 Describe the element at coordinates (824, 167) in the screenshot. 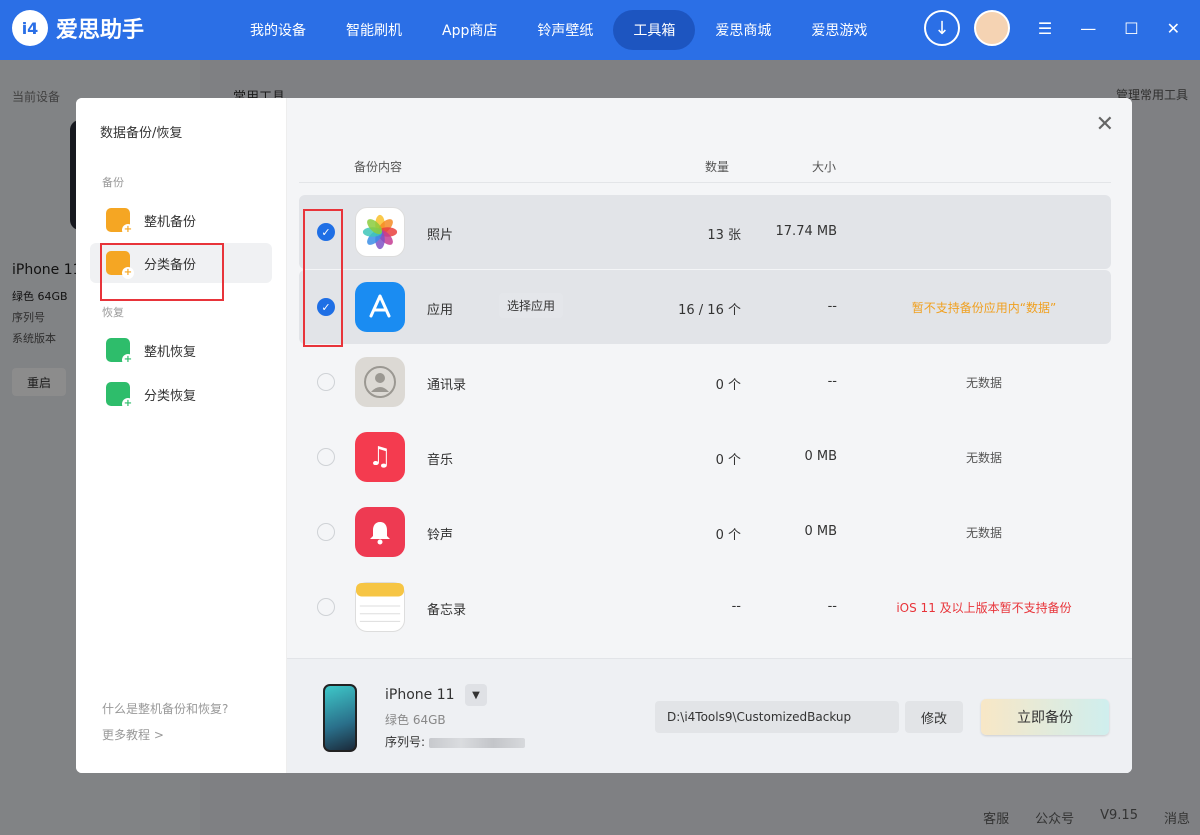

I see `column-size: 大小` at that location.